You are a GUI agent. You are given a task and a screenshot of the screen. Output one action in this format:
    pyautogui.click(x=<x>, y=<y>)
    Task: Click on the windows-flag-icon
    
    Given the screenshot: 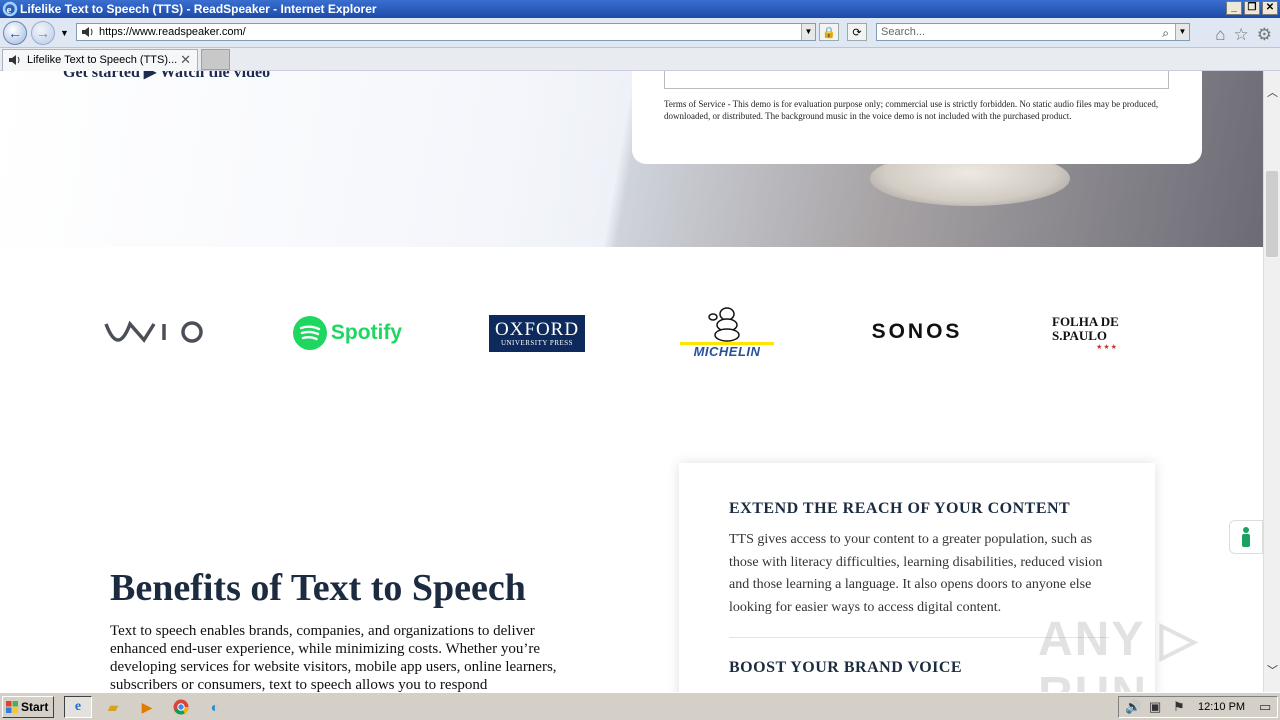 What is the action you would take?
    pyautogui.click(x=12, y=707)
    